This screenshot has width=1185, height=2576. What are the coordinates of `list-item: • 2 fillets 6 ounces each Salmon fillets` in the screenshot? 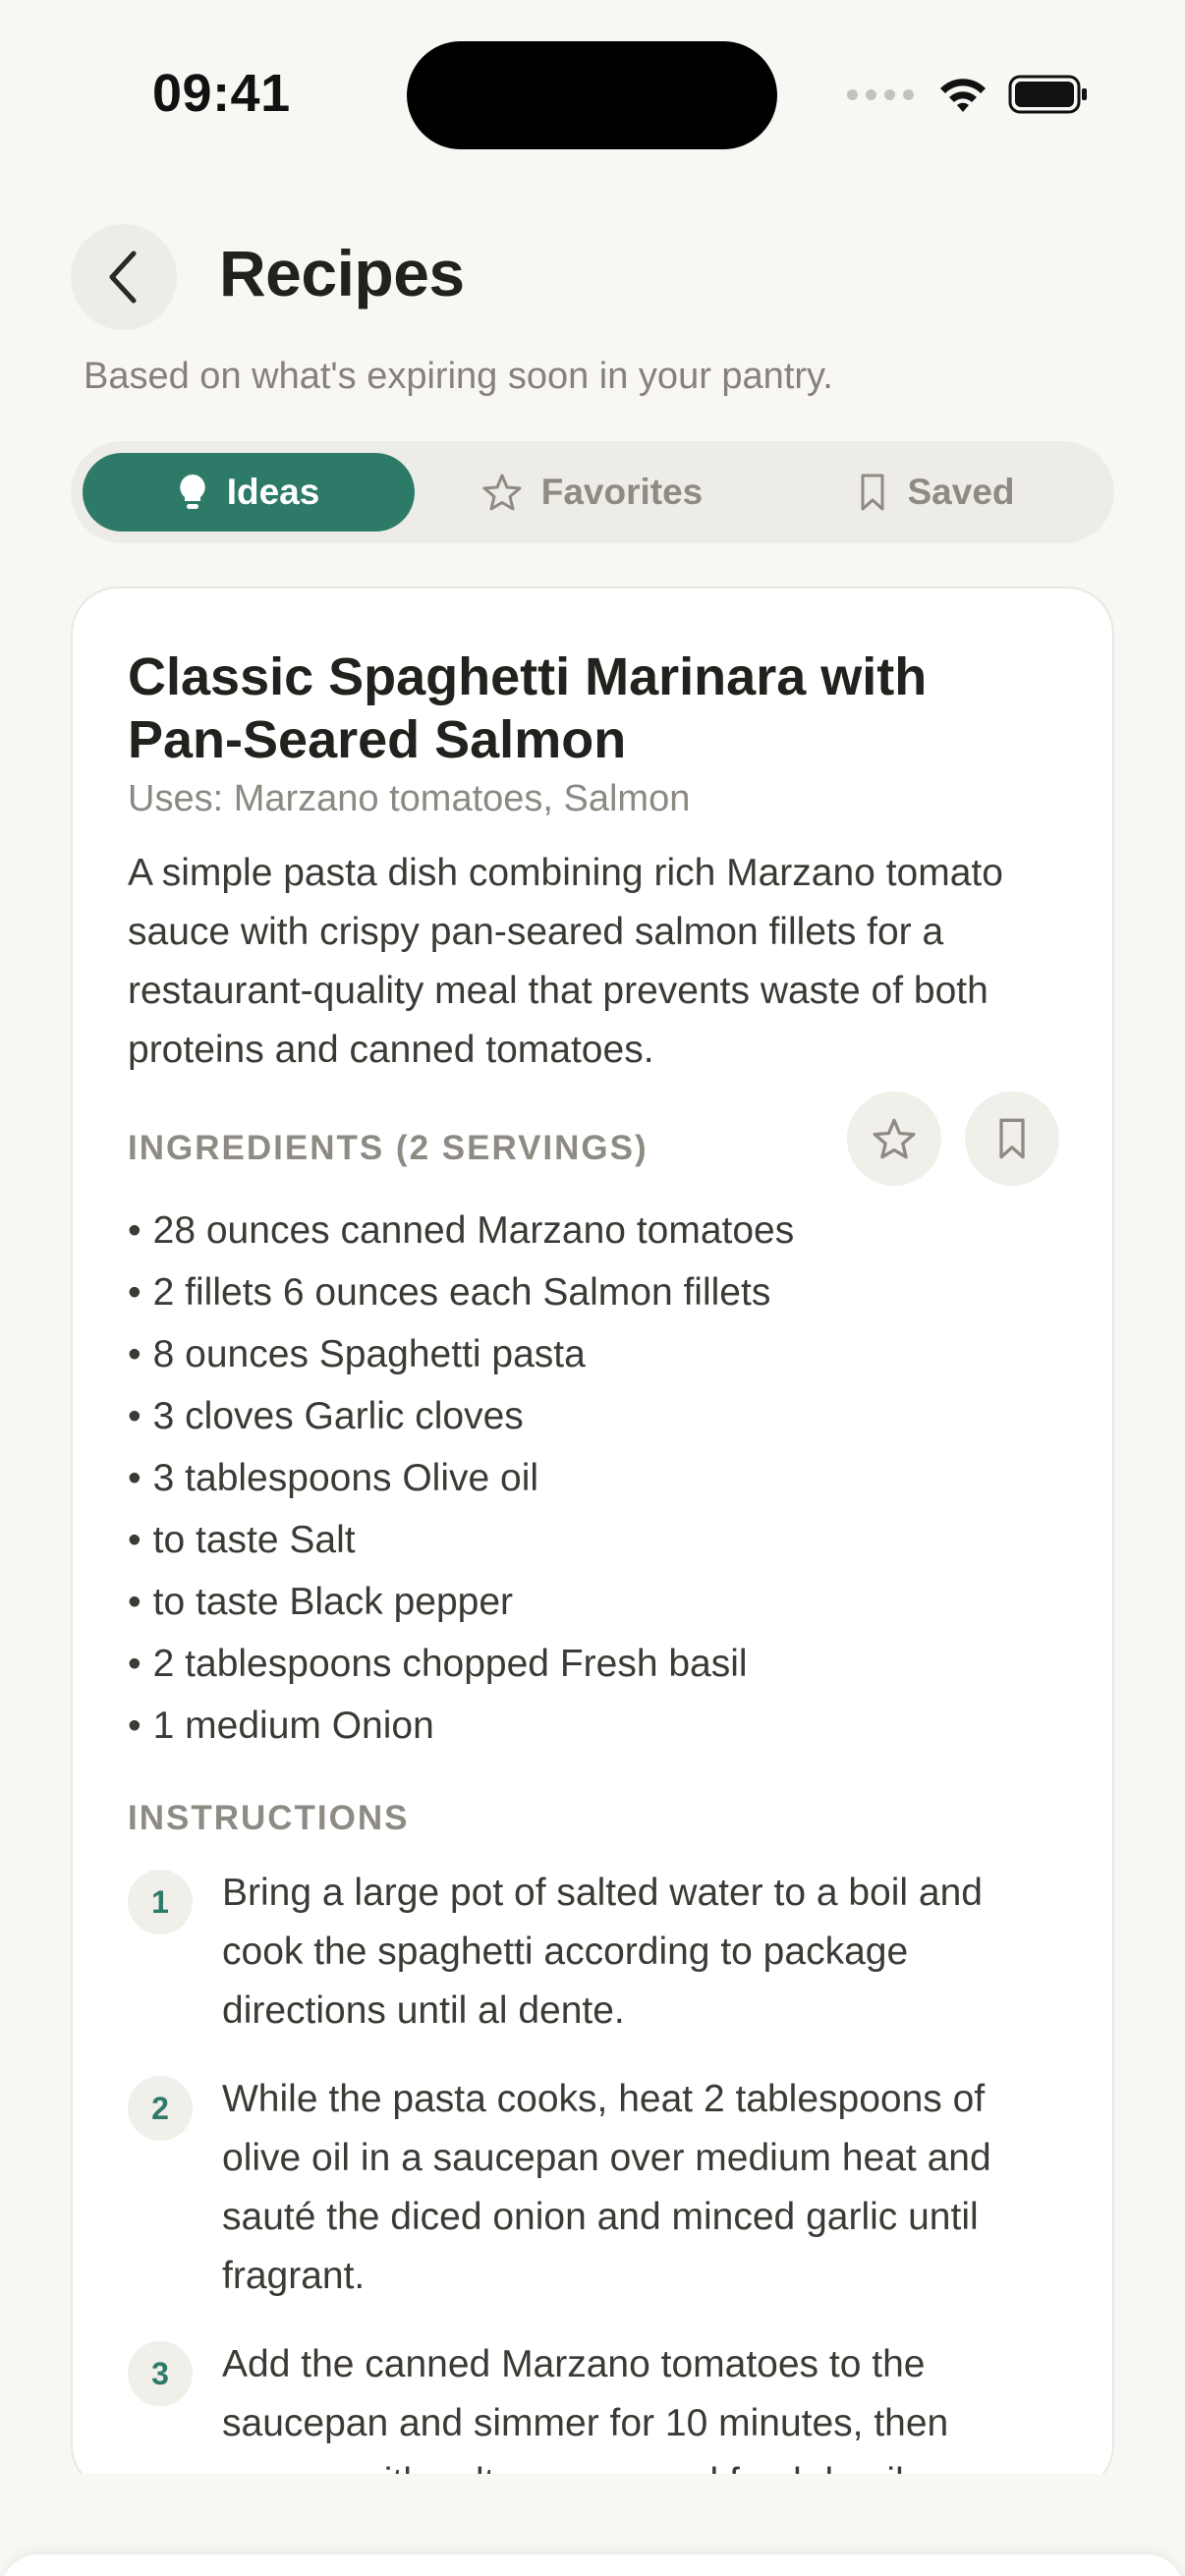 It's located at (449, 1292).